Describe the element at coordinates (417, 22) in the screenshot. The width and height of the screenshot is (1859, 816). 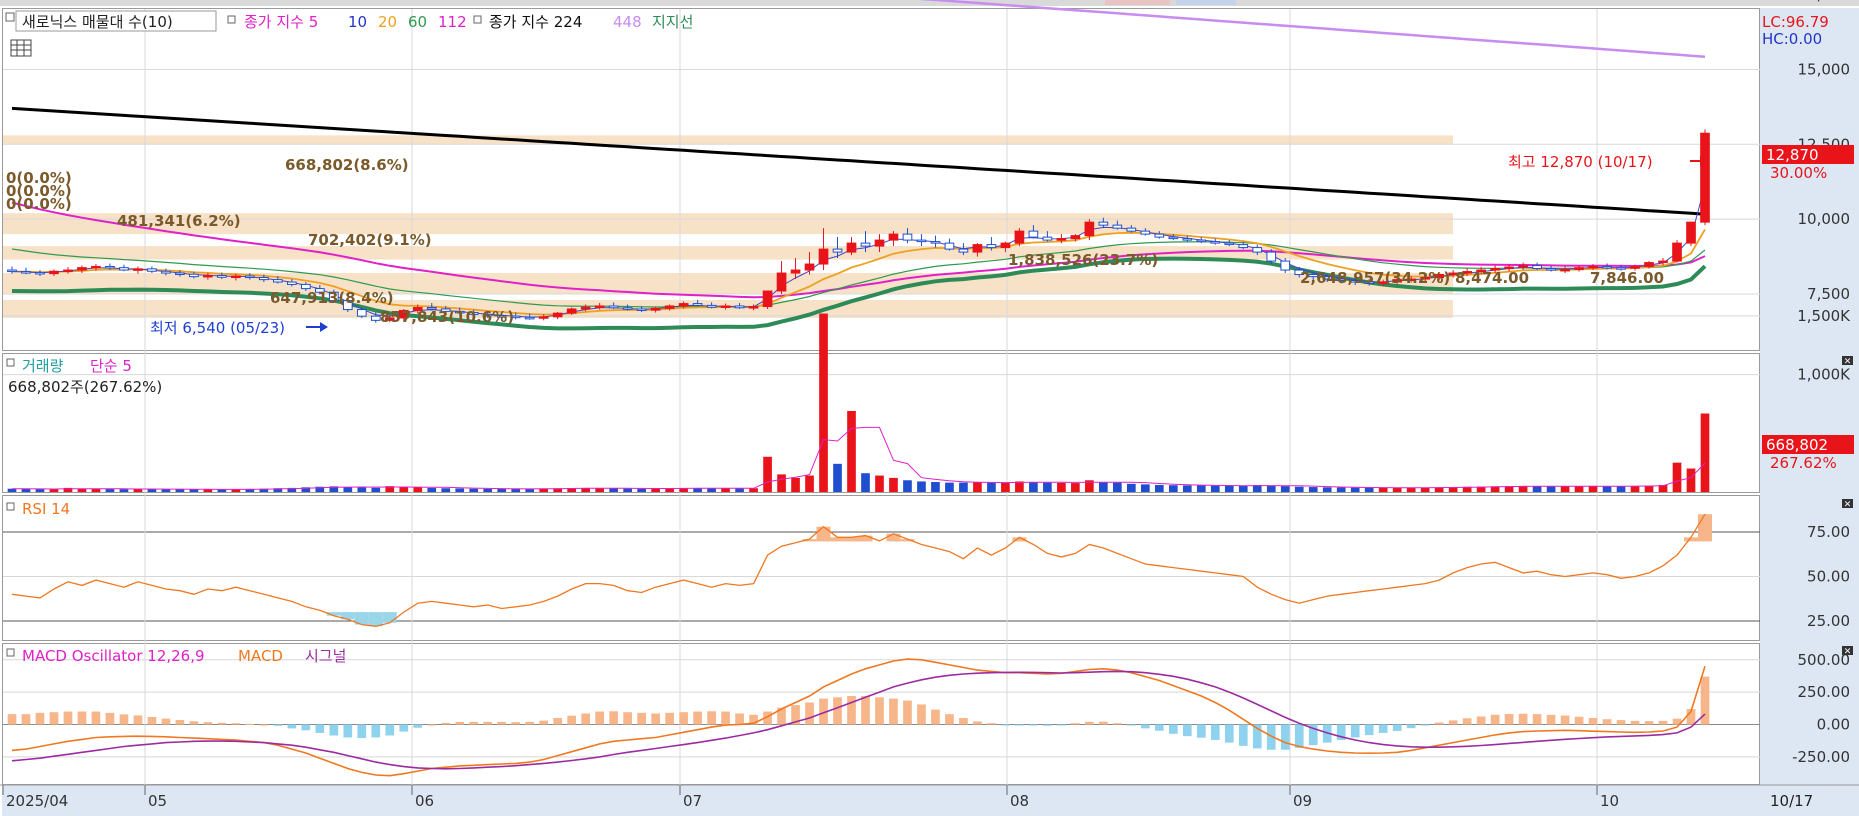
I see `ma60-label: 60` at that location.